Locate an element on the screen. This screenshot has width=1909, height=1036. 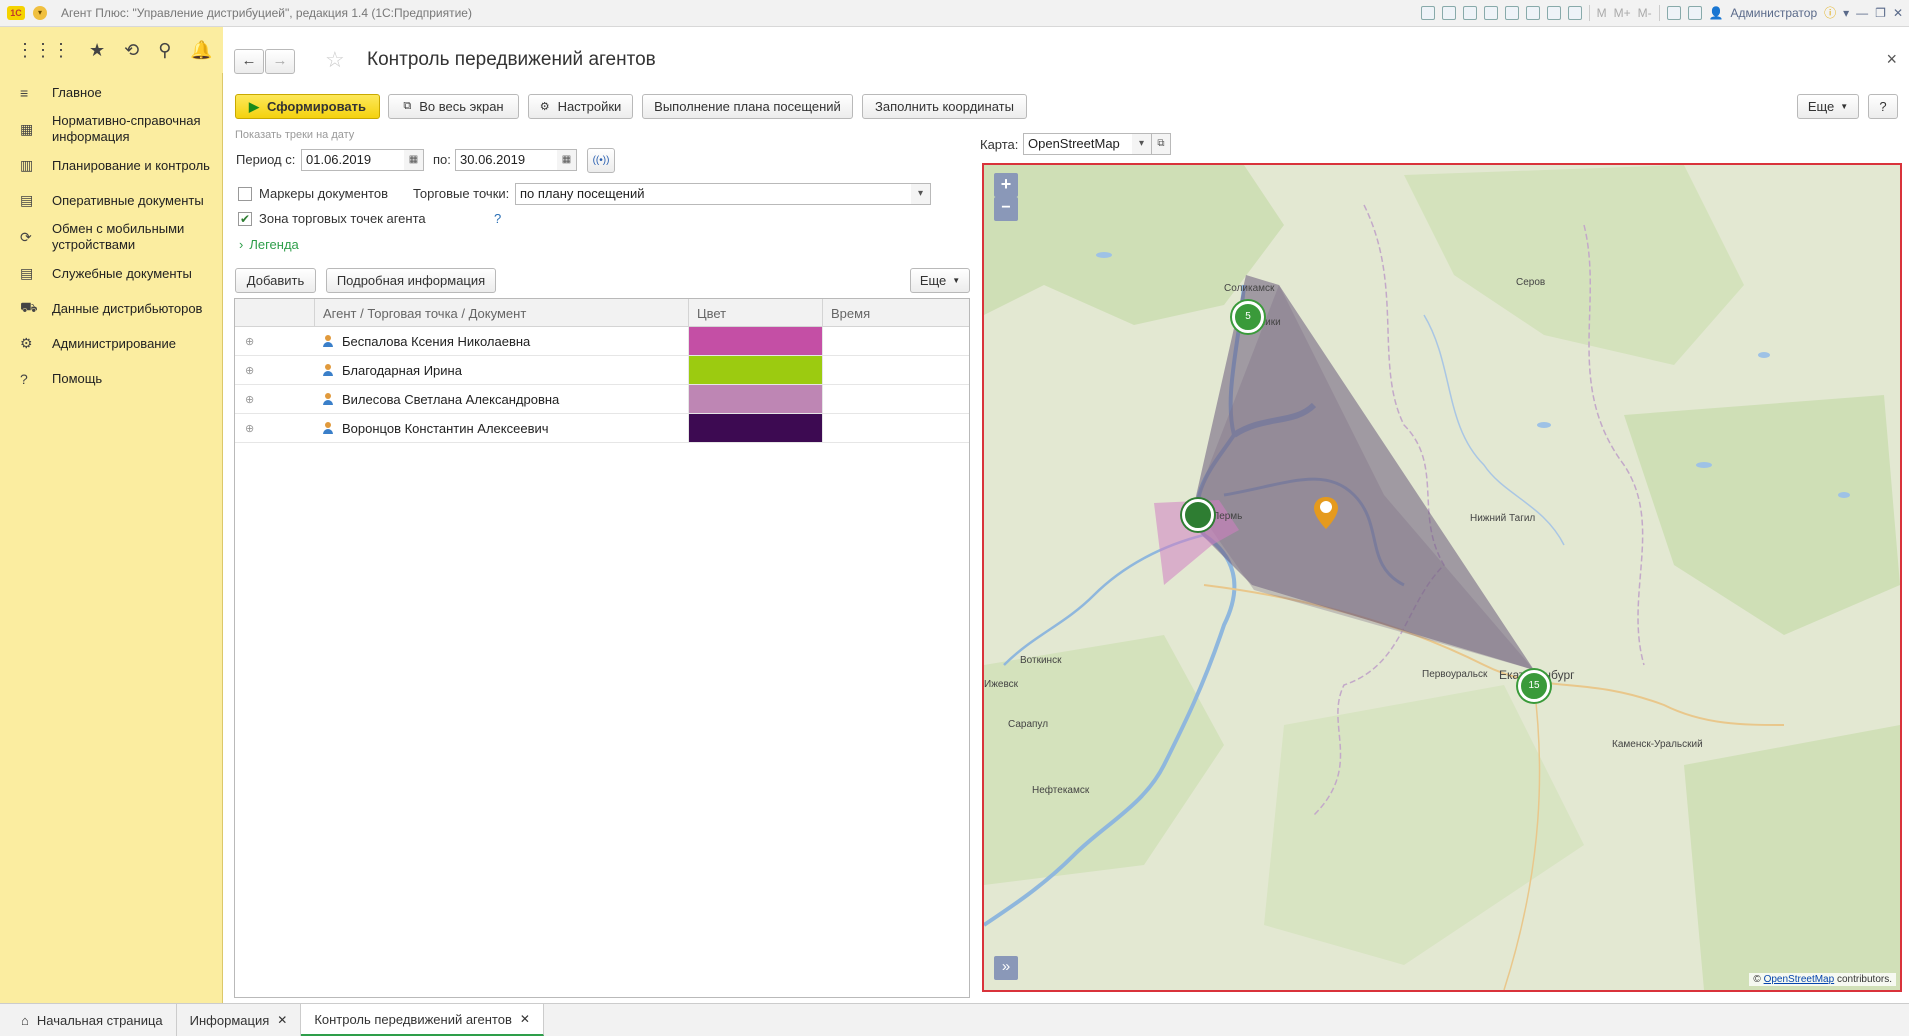
panels-icon is located at coordinates (1694, 12).